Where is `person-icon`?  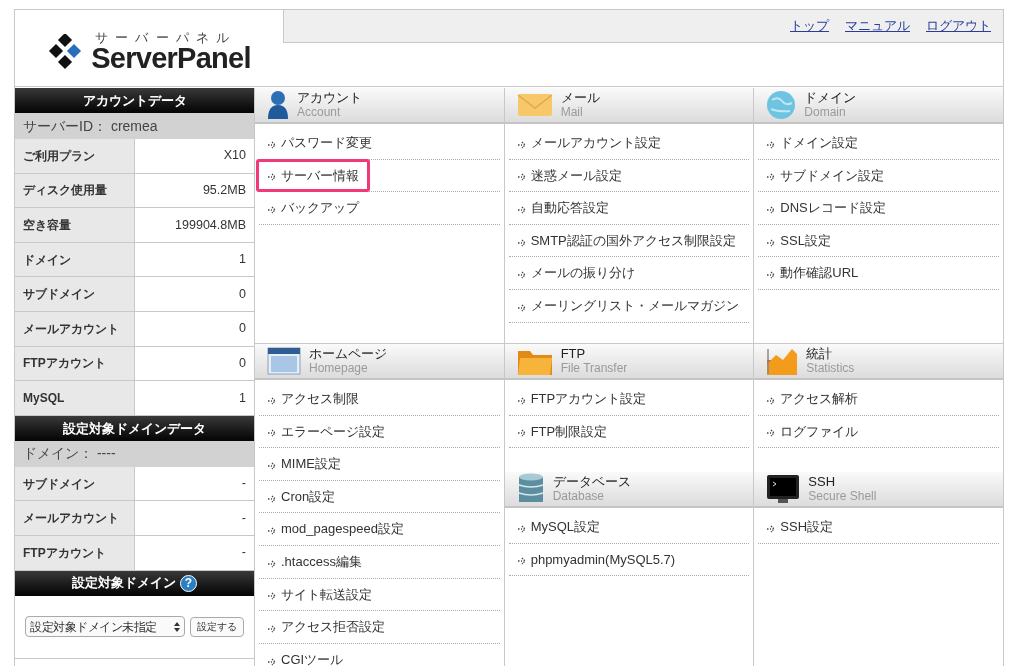 person-icon is located at coordinates (278, 105).